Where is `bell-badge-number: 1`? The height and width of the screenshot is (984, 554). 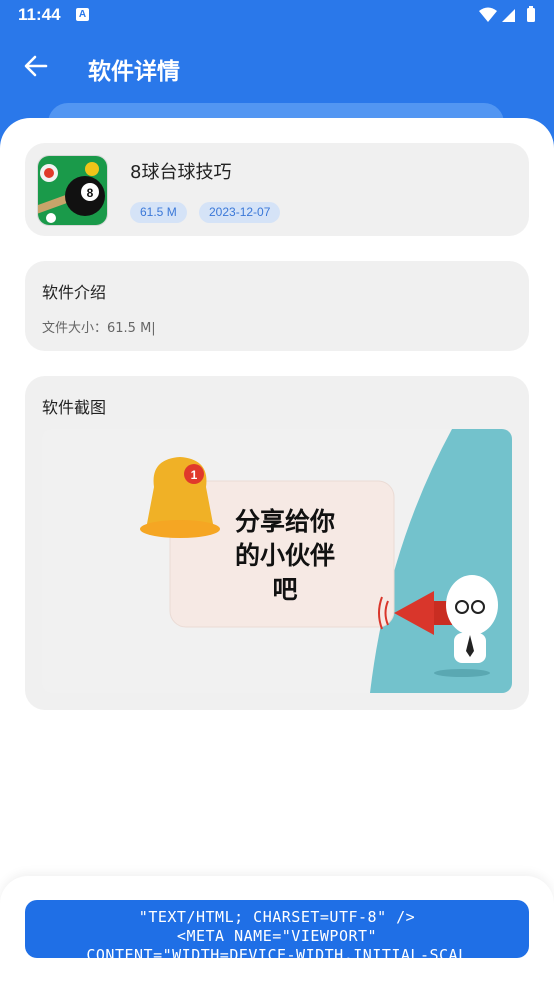 bell-badge-number: 1 is located at coordinates (194, 475).